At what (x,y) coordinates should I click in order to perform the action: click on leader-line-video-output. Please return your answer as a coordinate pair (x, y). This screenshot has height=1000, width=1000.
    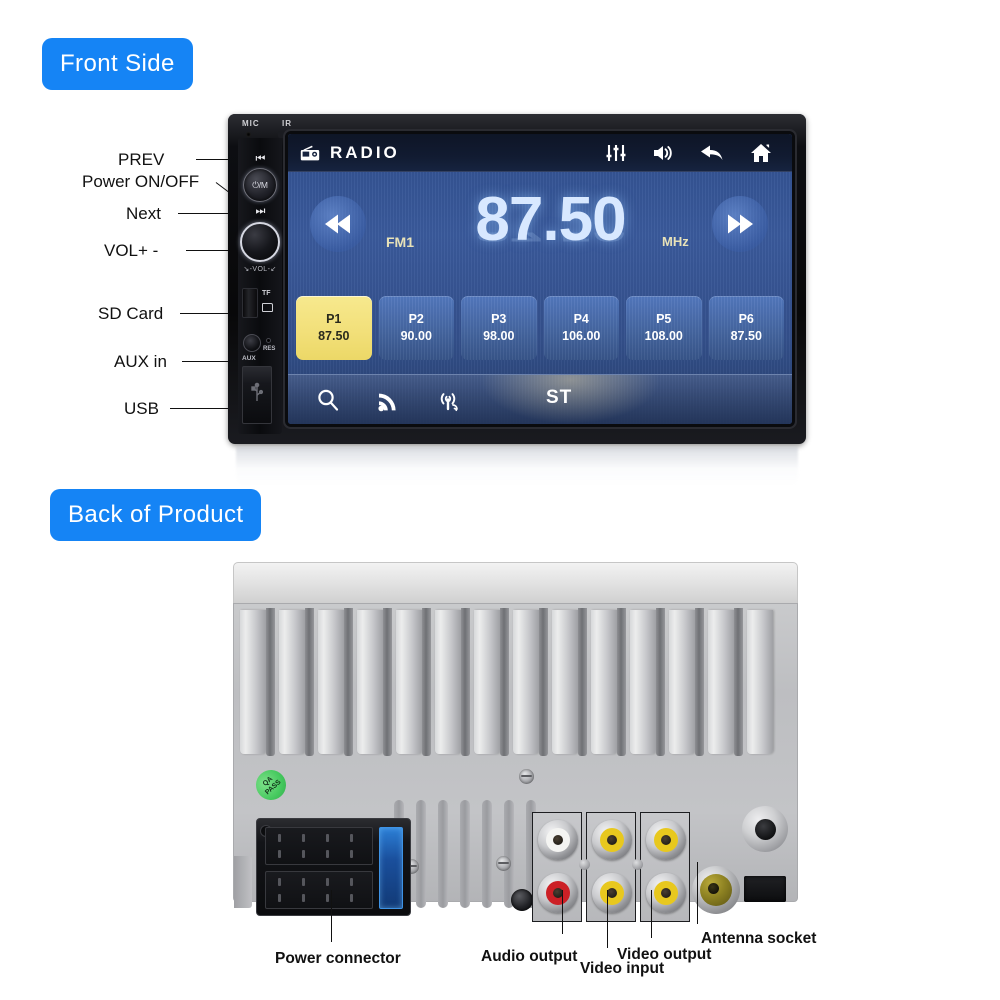
    Looking at the image, I should click on (651, 914).